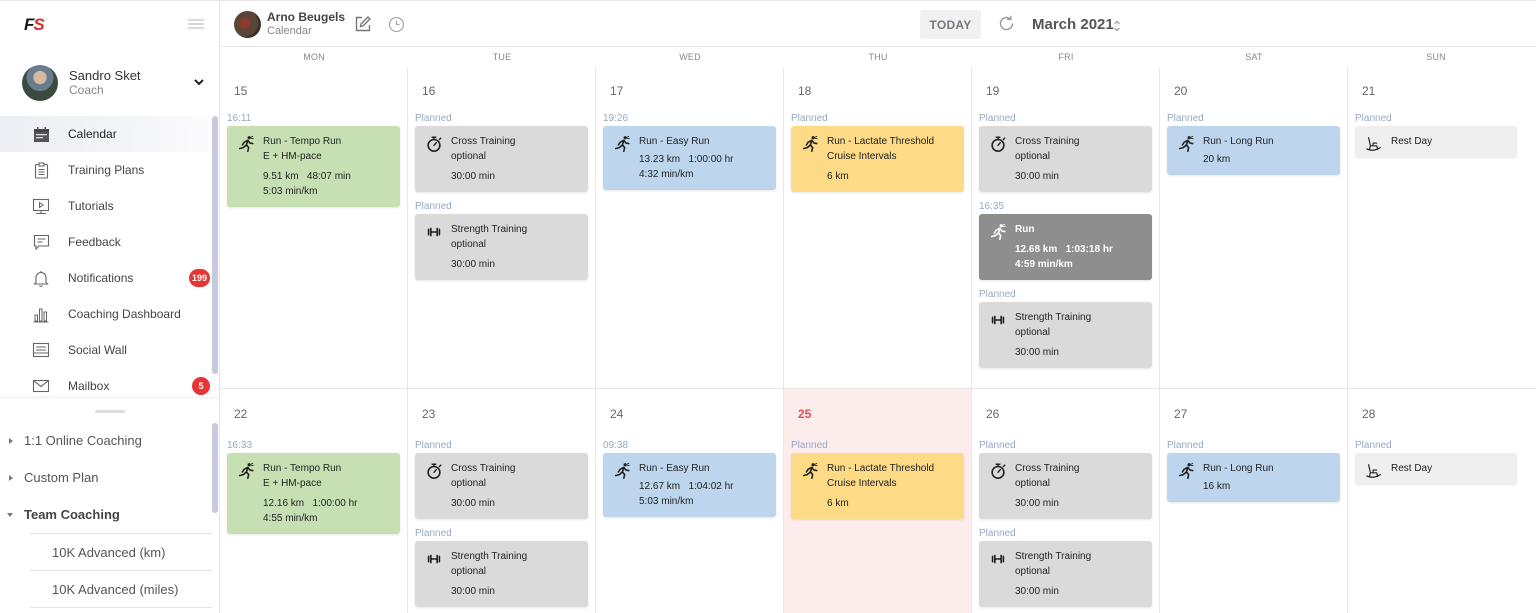  What do you see at coordinates (215, 245) in the screenshot?
I see `nav-scrollbar` at bounding box center [215, 245].